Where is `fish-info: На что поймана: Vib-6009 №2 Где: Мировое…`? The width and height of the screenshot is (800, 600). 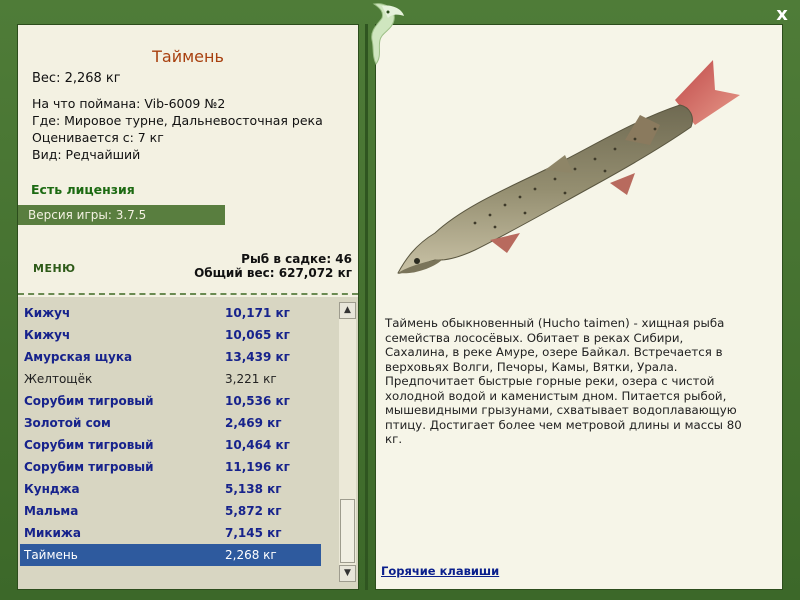 fish-info: На что поймана: Vib-6009 №2 Где: Мировое… is located at coordinates (177, 129).